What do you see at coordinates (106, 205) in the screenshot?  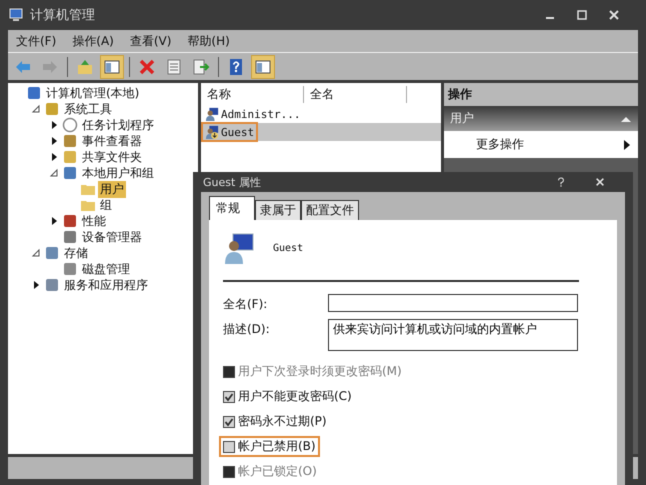 I see `tree-item: 组` at bounding box center [106, 205].